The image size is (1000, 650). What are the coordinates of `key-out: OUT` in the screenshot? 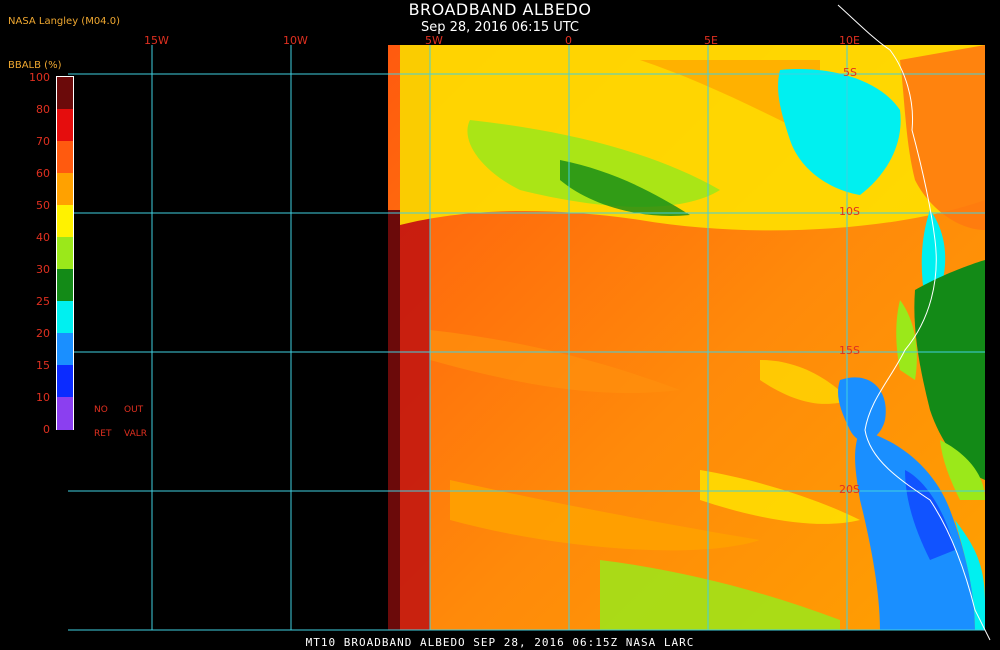 It's located at (134, 410).